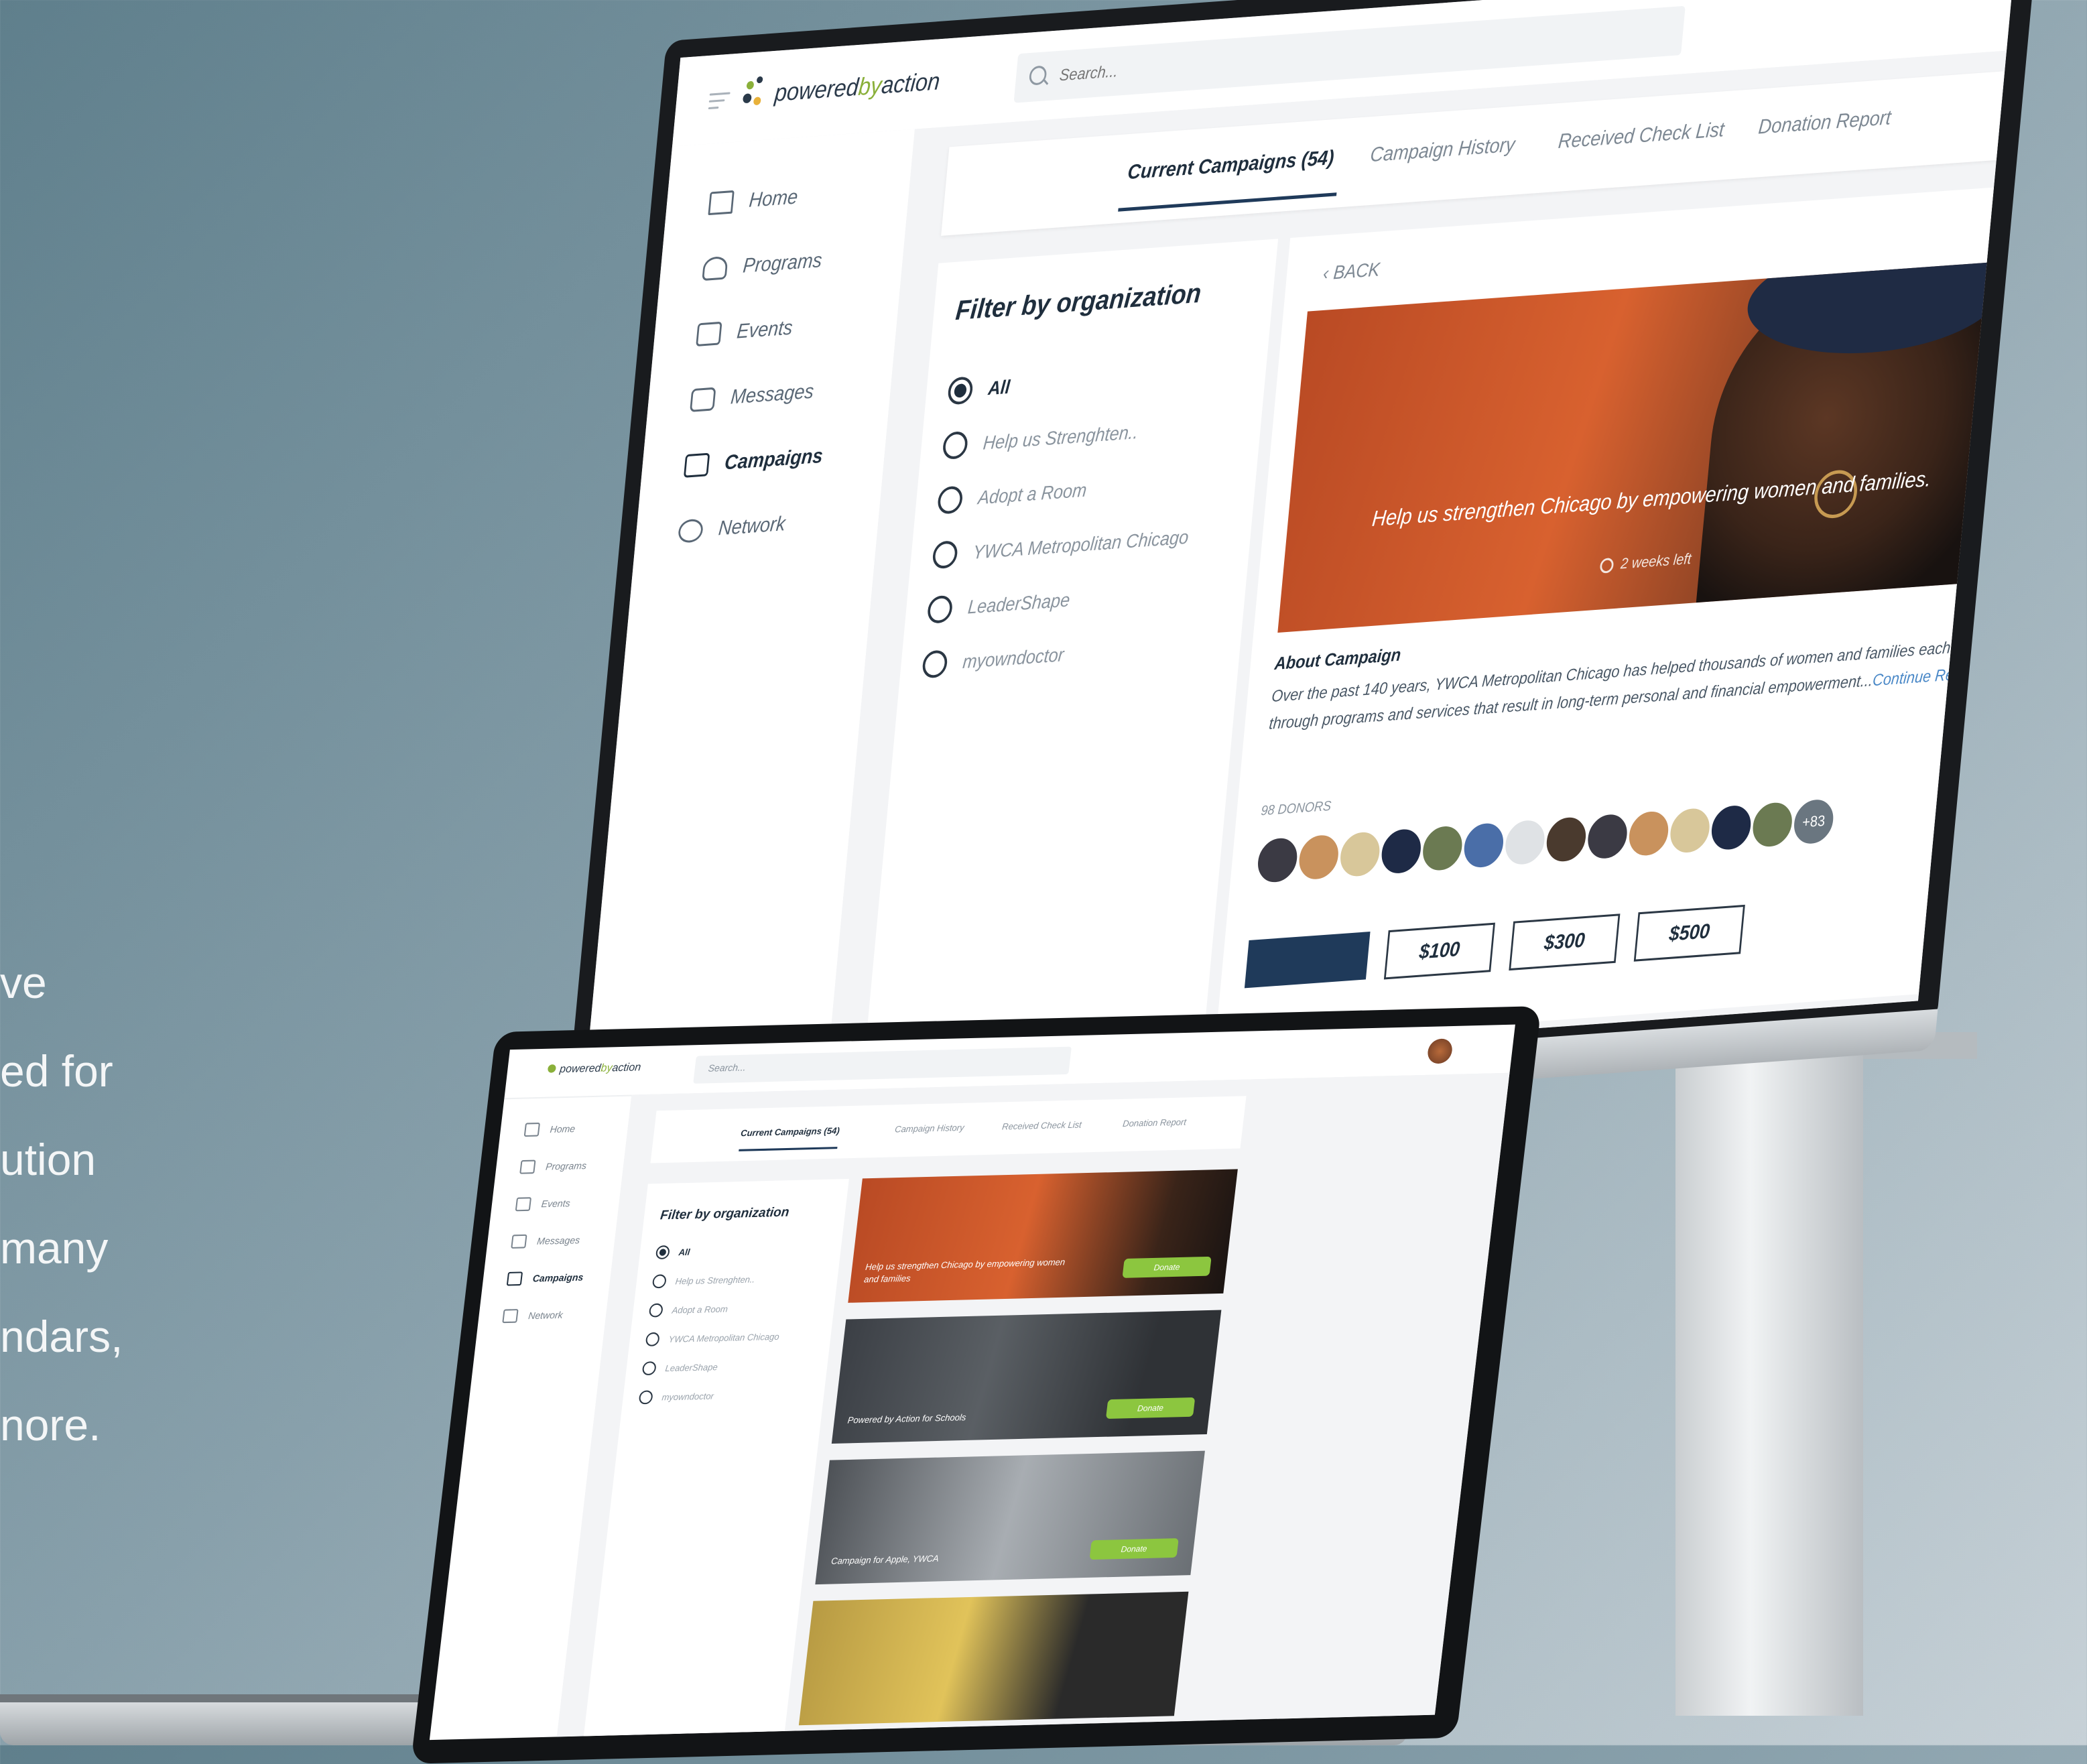 Image resolution: width=2087 pixels, height=1764 pixels. What do you see at coordinates (56, 1071) in the screenshot?
I see `marketing-line: ed for` at bounding box center [56, 1071].